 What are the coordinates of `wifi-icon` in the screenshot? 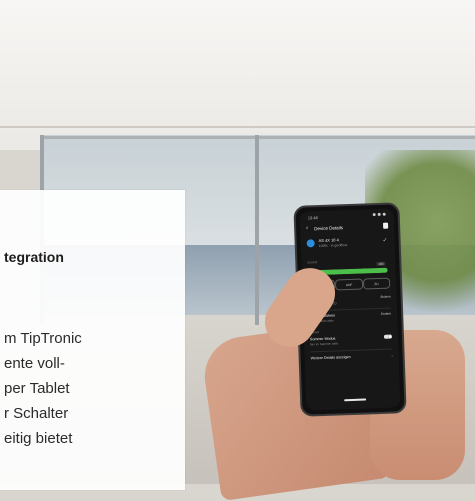 It's located at (379, 214).